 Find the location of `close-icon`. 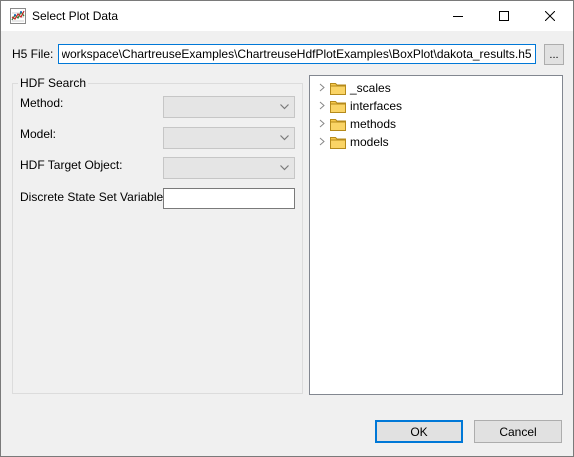

close-icon is located at coordinates (550, 16).